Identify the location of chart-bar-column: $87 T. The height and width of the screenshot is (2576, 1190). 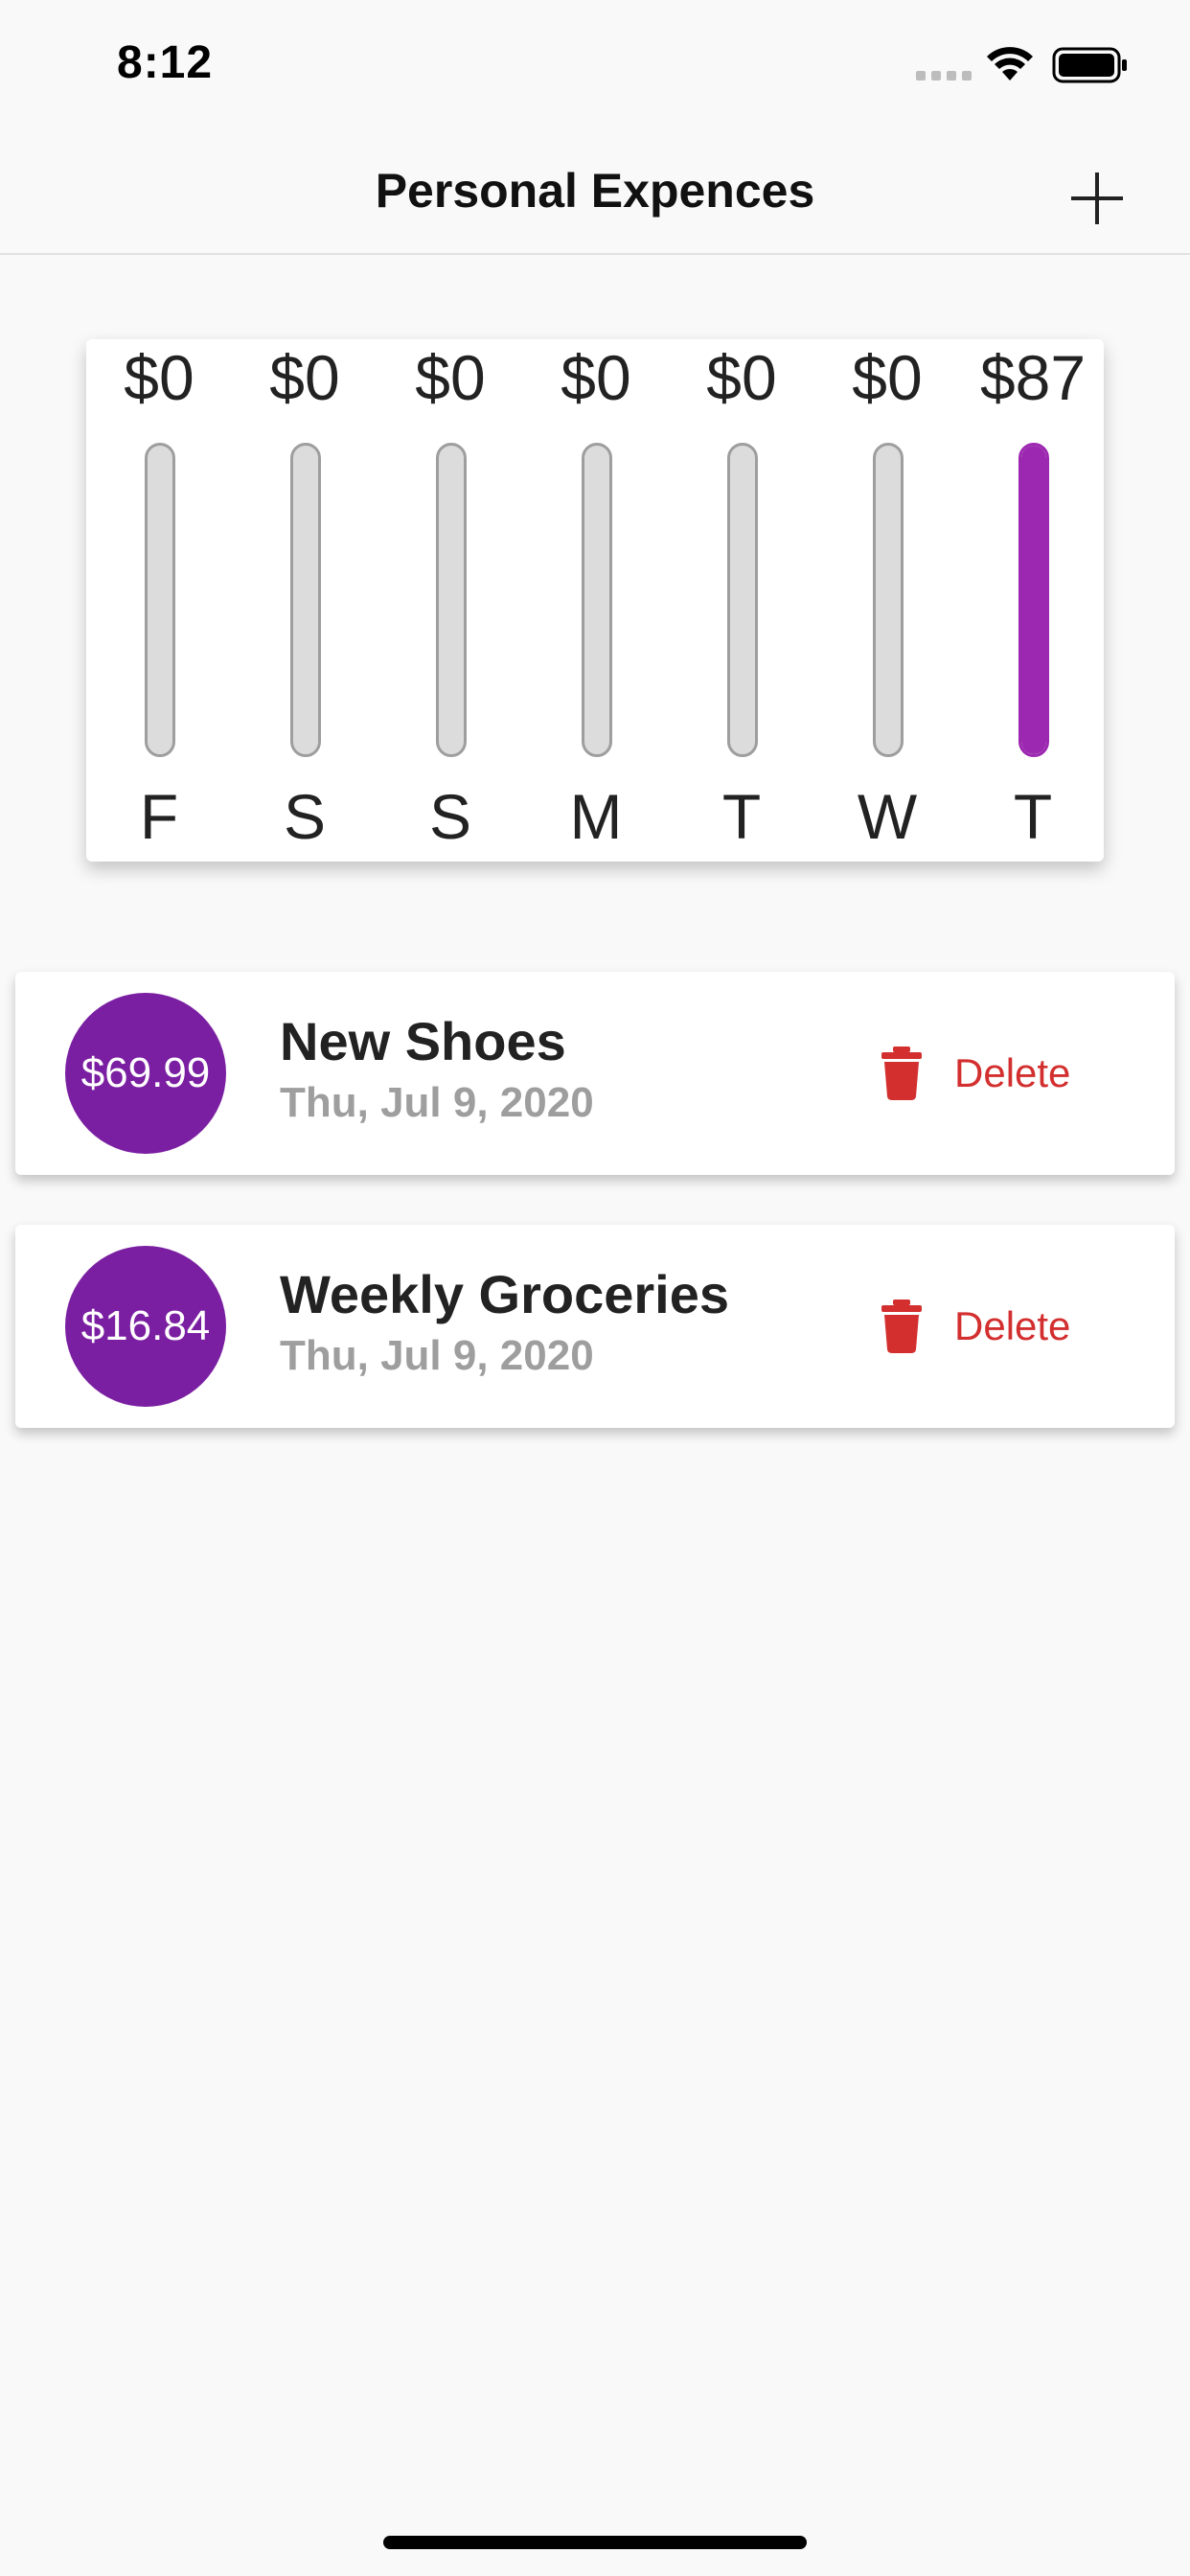
(1033, 600).